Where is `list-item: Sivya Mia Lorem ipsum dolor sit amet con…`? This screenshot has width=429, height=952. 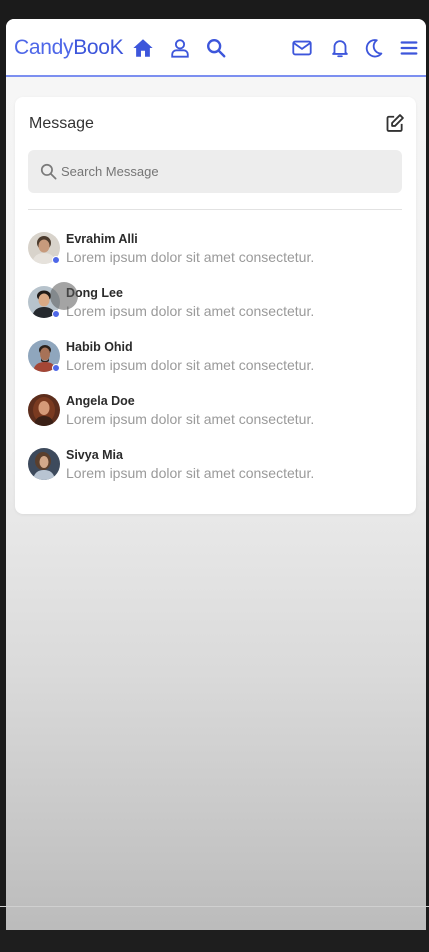
list-item: Sivya Mia Lorem ipsum dolor sit amet con… is located at coordinates (218, 472).